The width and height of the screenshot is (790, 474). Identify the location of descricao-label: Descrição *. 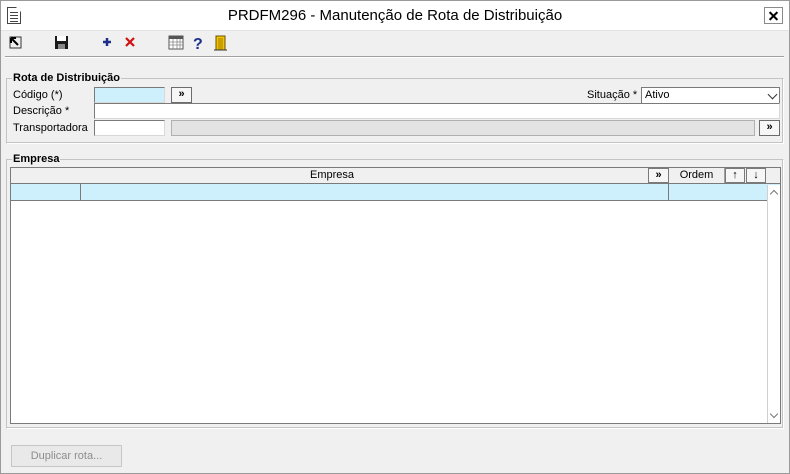
(41, 111).